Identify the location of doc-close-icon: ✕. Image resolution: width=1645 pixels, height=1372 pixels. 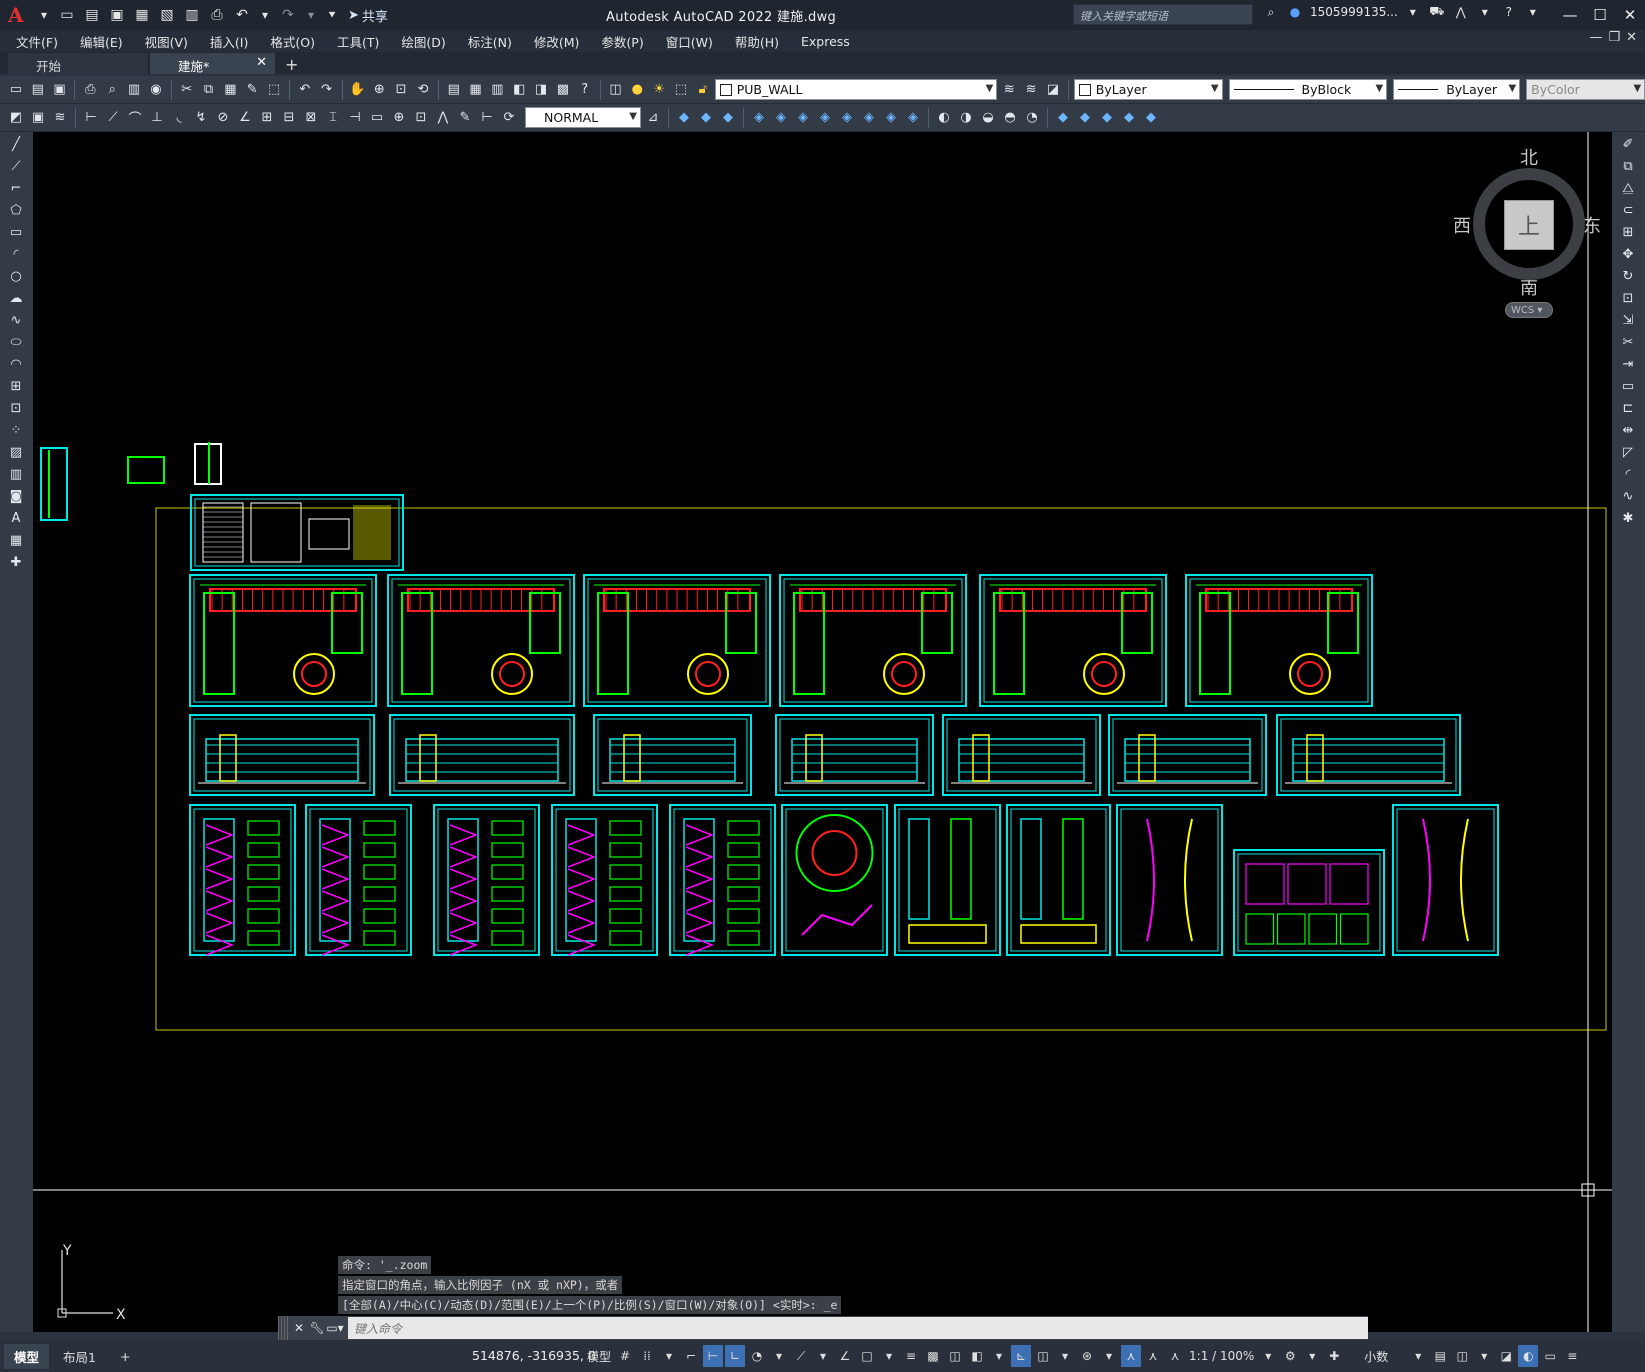
(1631, 37).